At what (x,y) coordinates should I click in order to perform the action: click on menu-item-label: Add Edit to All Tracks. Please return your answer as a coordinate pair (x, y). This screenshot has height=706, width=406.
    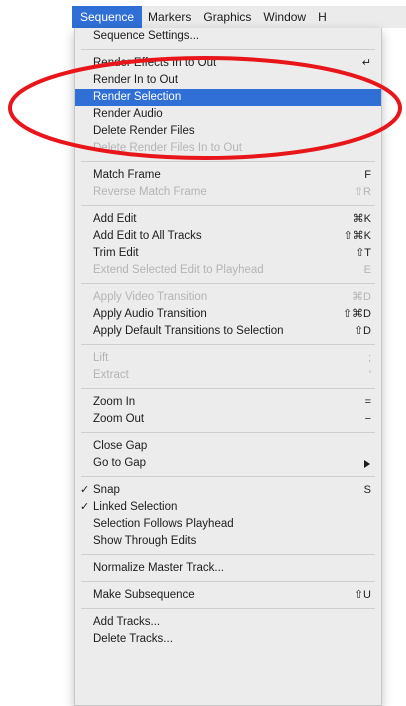
    Looking at the image, I should click on (147, 236).